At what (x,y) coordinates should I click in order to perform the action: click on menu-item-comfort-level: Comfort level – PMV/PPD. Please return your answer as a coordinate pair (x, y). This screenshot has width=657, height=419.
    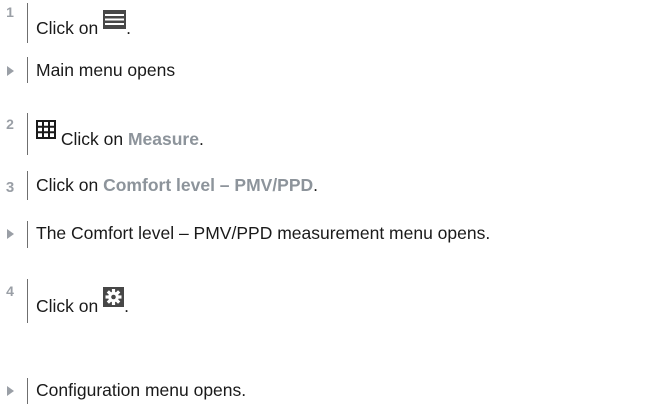
    Looking at the image, I should click on (208, 185).